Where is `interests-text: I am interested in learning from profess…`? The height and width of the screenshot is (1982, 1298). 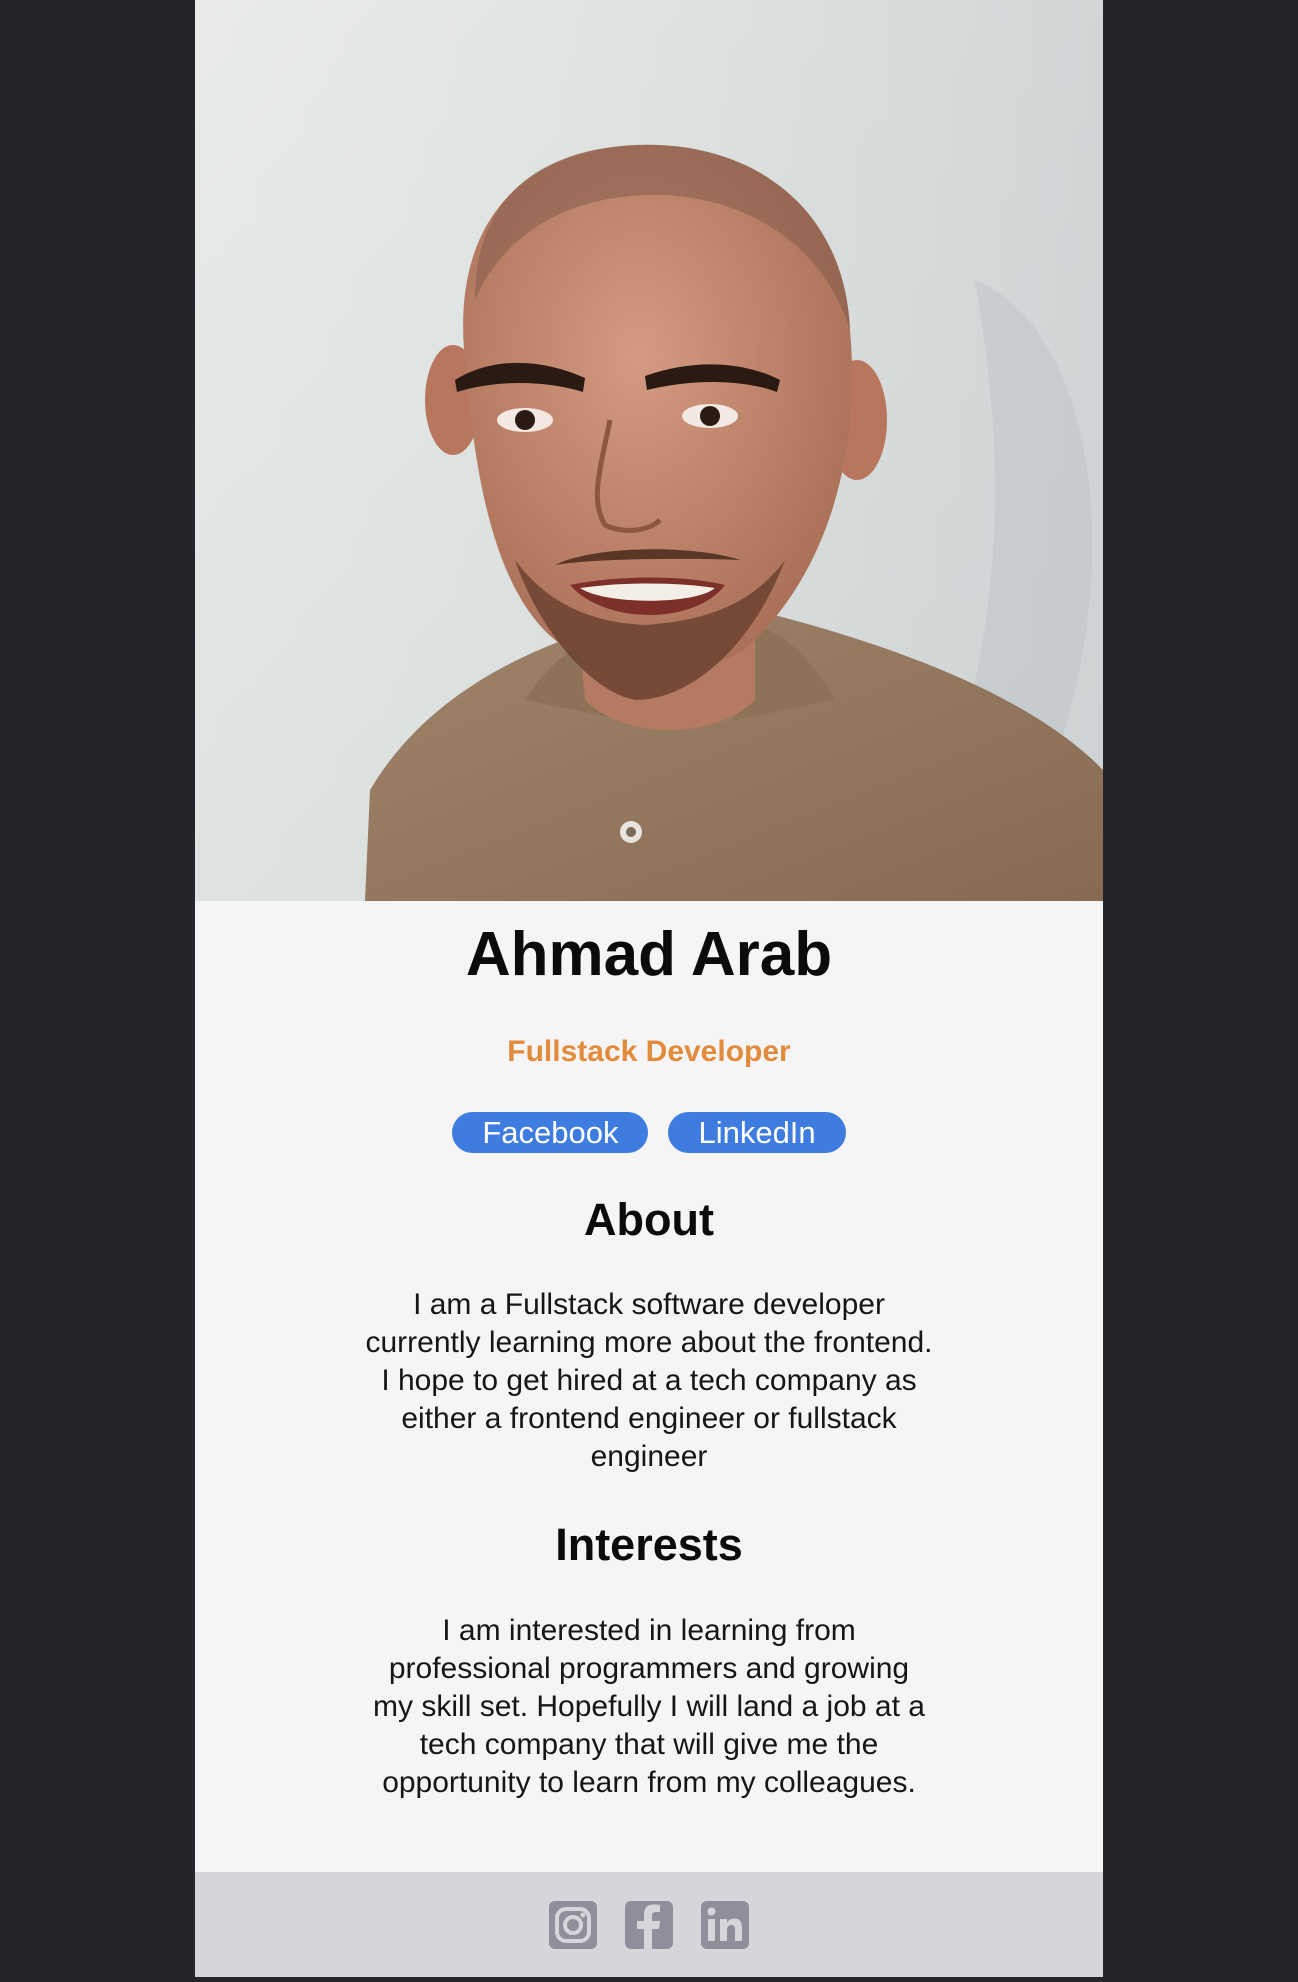 interests-text: I am interested in learning from profess… is located at coordinates (649, 1706).